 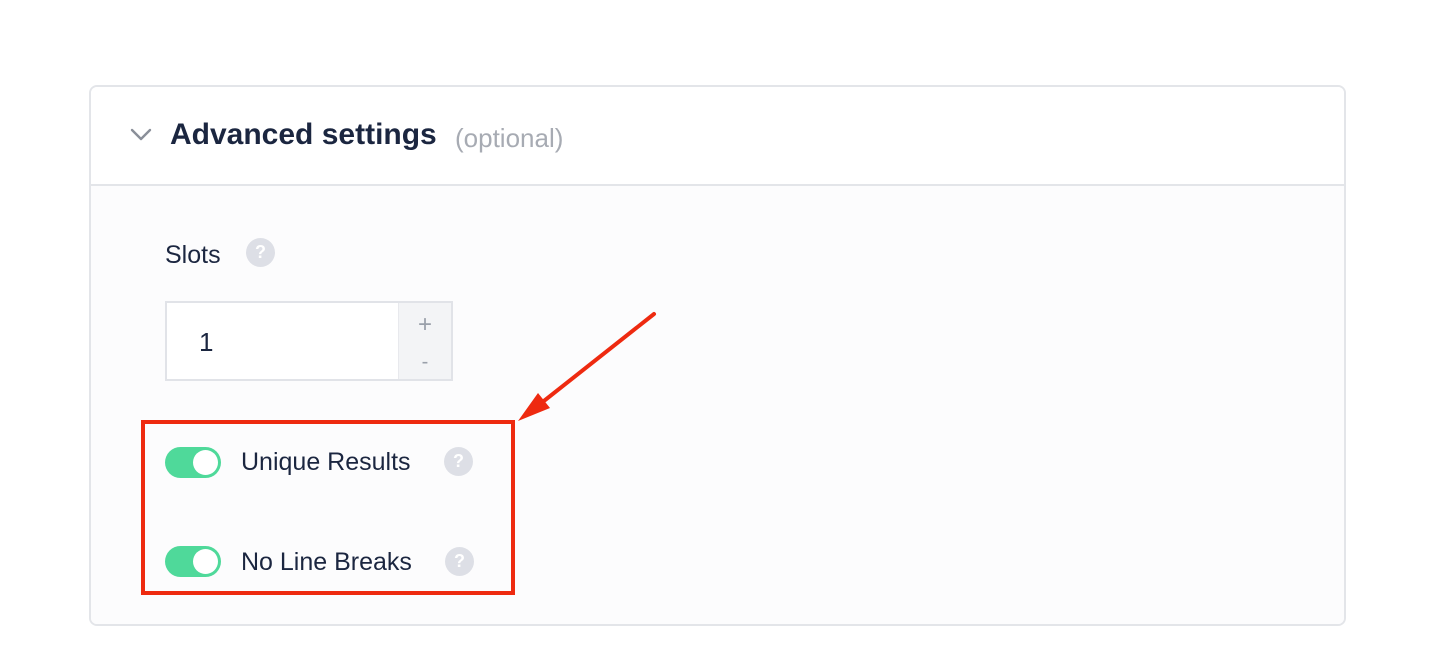 What do you see at coordinates (309, 341) in the screenshot?
I see `slots-stepper: 1 + -` at bounding box center [309, 341].